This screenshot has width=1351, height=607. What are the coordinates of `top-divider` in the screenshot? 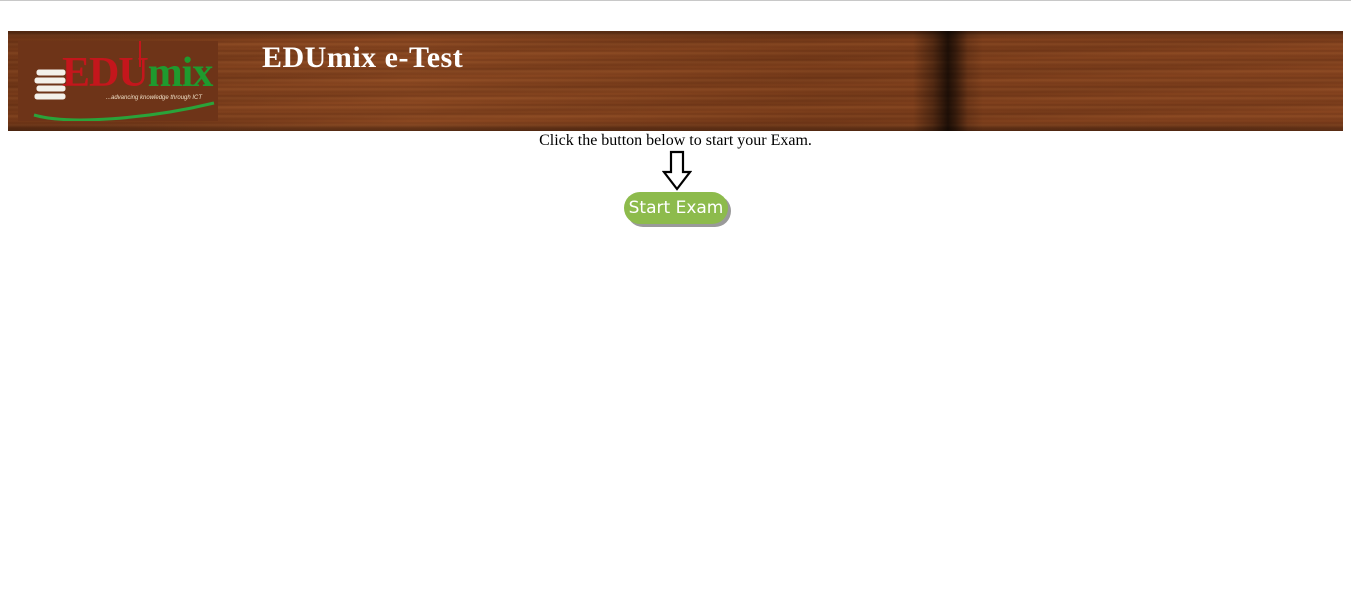 It's located at (675, 0).